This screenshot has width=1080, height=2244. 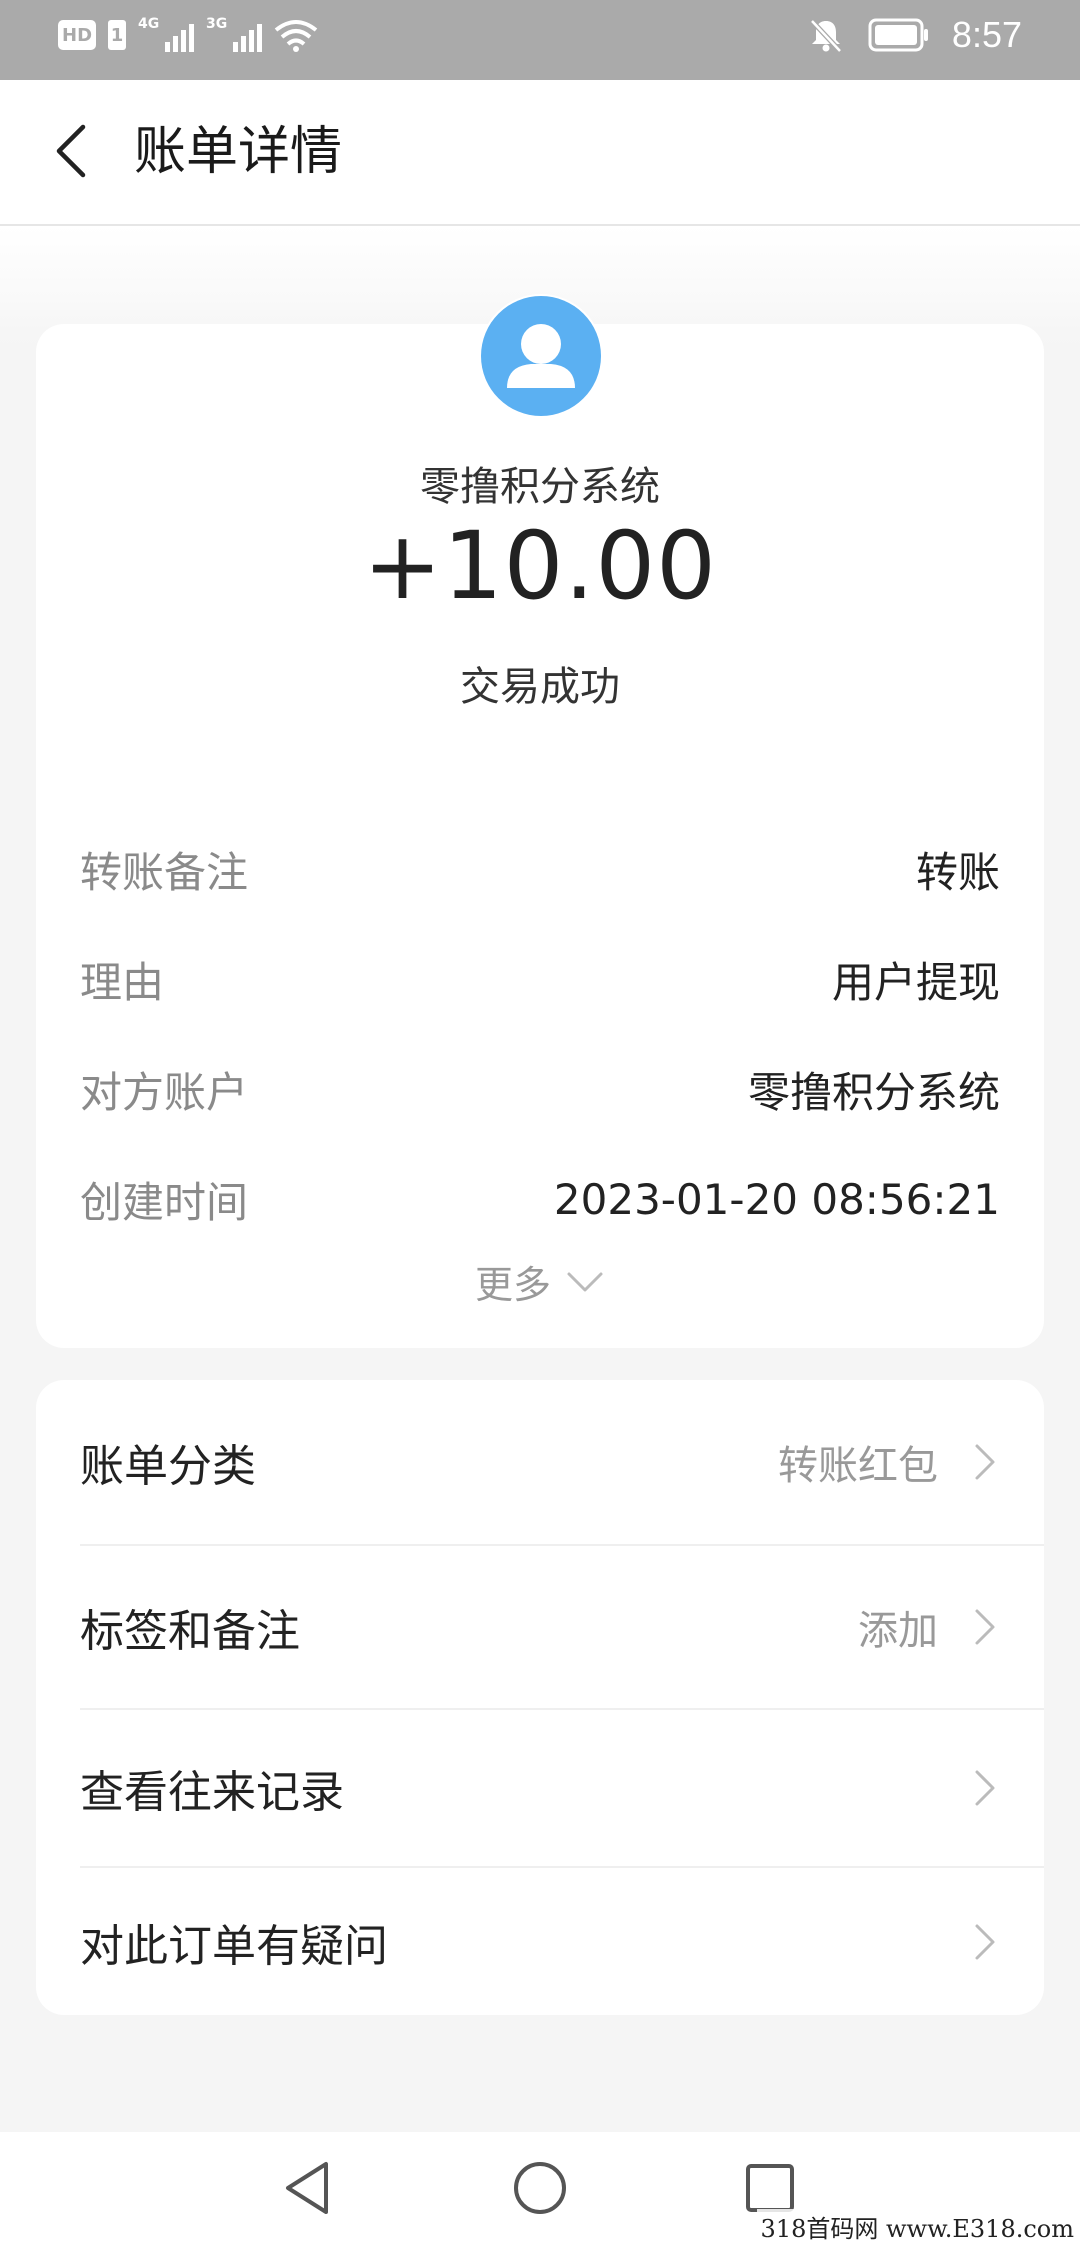 I want to click on detail-label: 转账备注, so click(x=164, y=872).